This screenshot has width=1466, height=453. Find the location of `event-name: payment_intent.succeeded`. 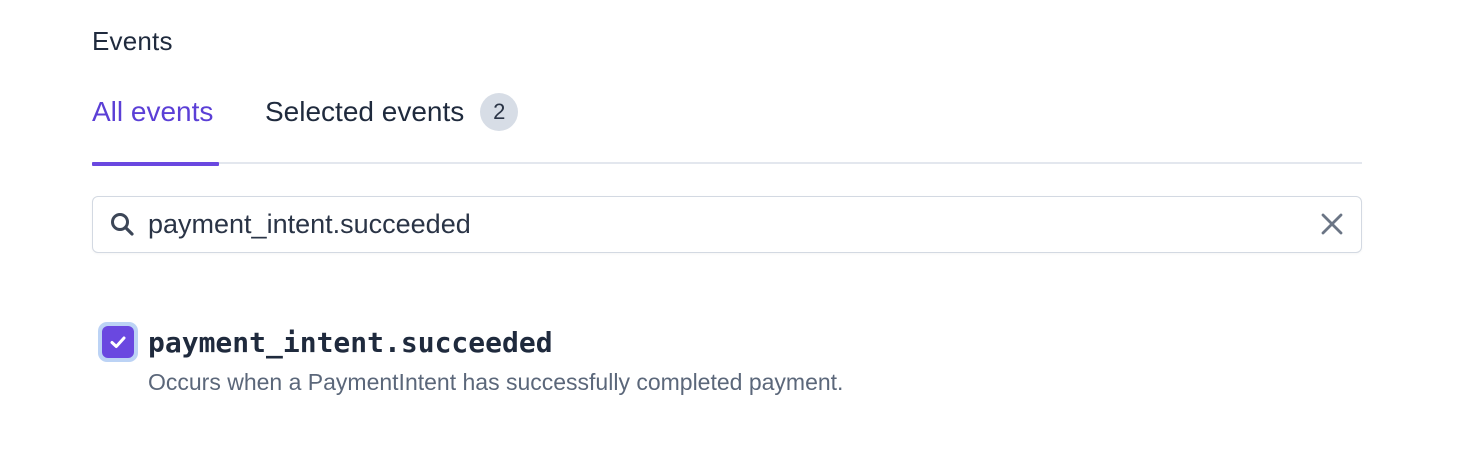

event-name: payment_intent.succeeded is located at coordinates (350, 342).